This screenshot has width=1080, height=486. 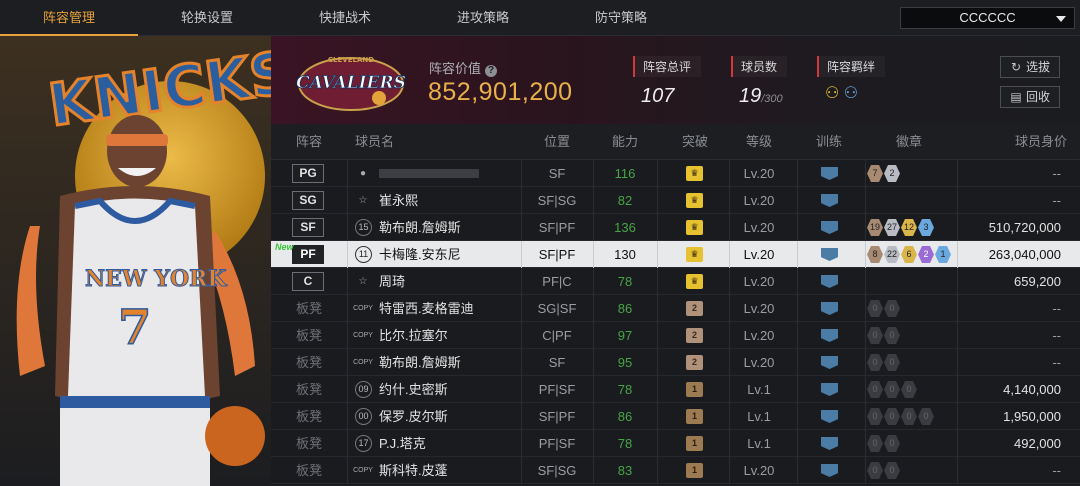 I want to click on table-row: SG ☆ 崔永熙 SF|SG 82 ♛ Lv.20 --, so click(x=675, y=200).